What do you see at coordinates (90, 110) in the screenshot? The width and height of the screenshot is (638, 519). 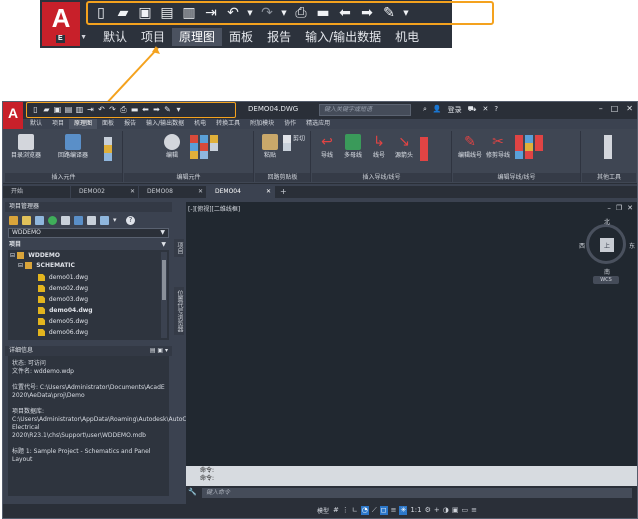 I see `export-icon: ⇥` at bounding box center [90, 110].